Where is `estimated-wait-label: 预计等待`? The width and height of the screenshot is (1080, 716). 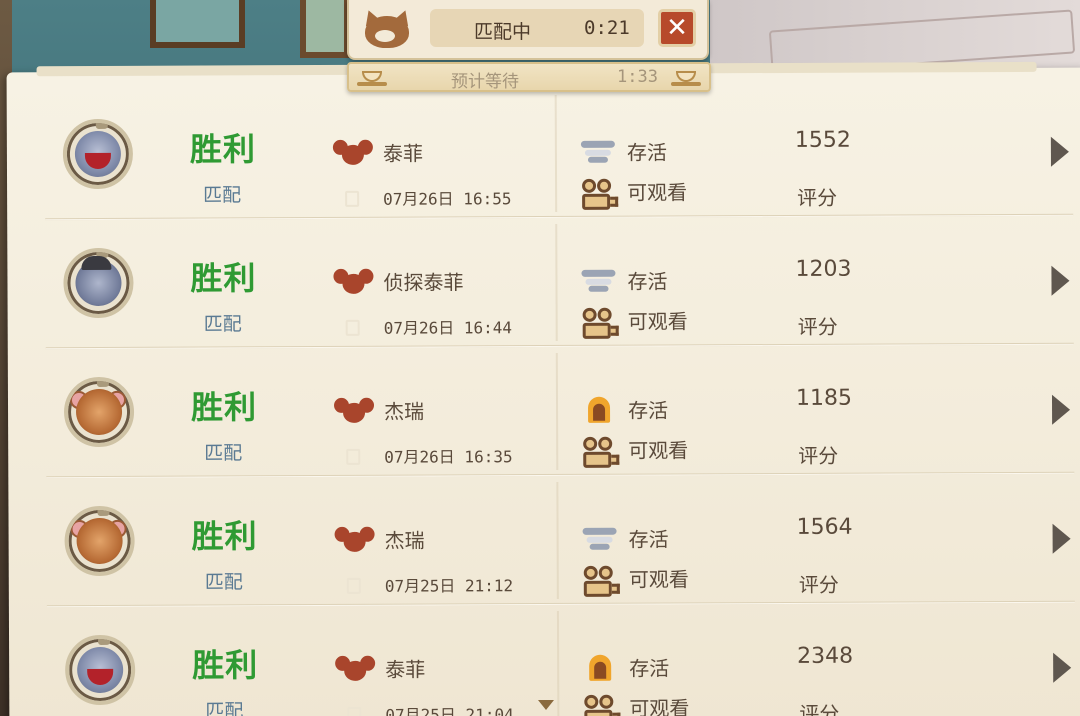 estimated-wait-label: 预计等待 is located at coordinates (485, 82).